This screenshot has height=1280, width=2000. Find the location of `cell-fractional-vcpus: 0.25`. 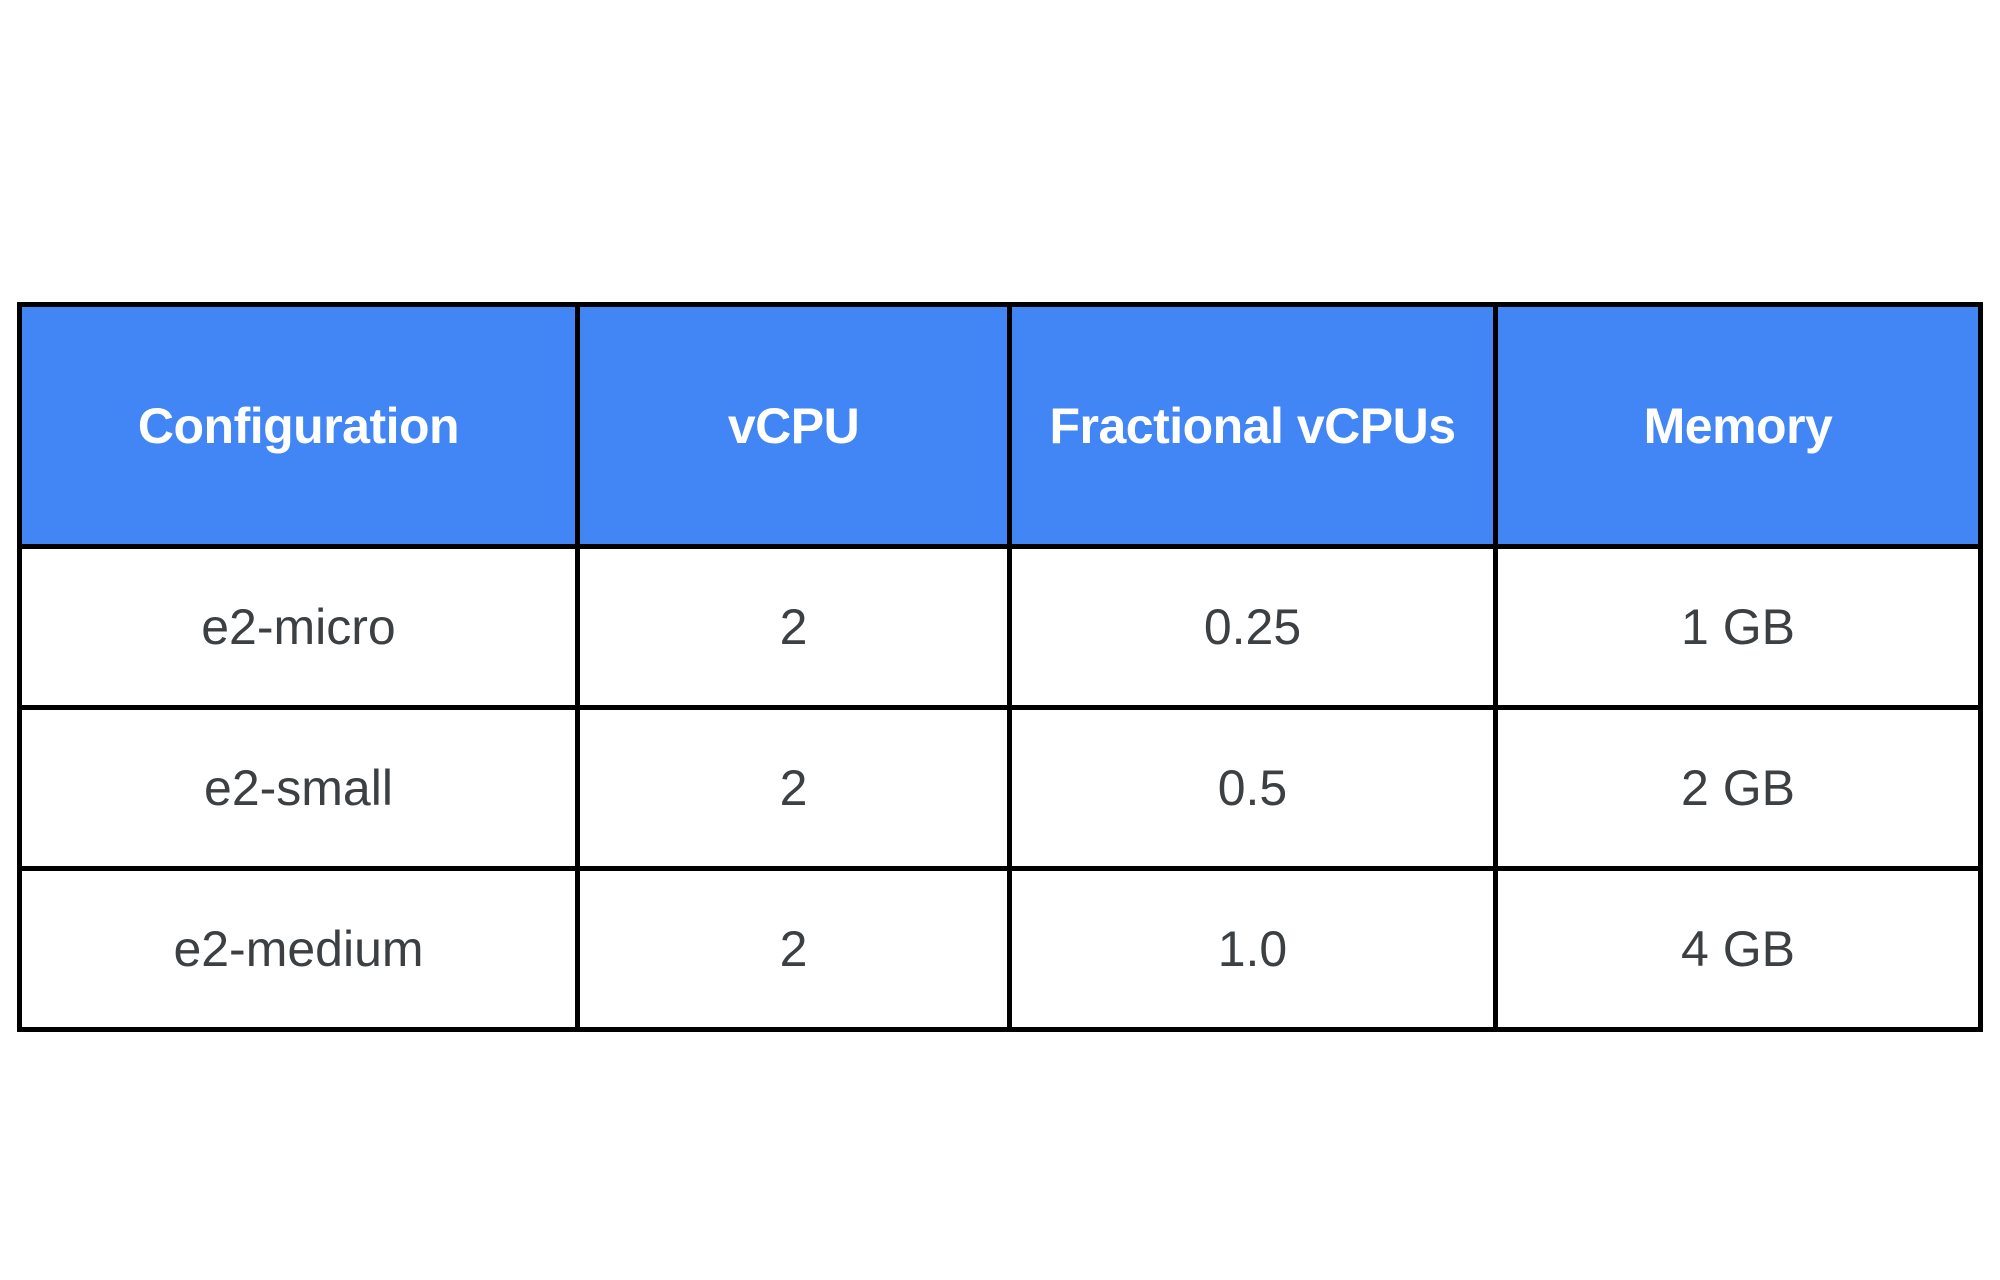

cell-fractional-vcpus: 0.25 is located at coordinates (1252, 627).